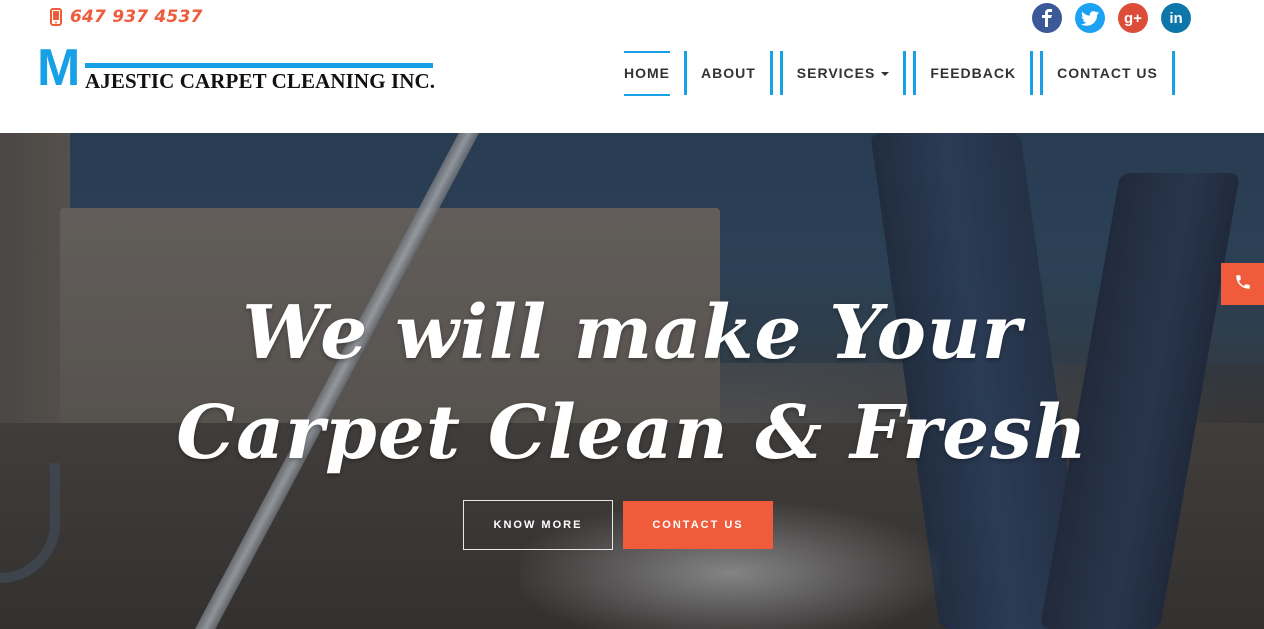  Describe the element at coordinates (1090, 18) in the screenshot. I see `twitter-icon` at that location.